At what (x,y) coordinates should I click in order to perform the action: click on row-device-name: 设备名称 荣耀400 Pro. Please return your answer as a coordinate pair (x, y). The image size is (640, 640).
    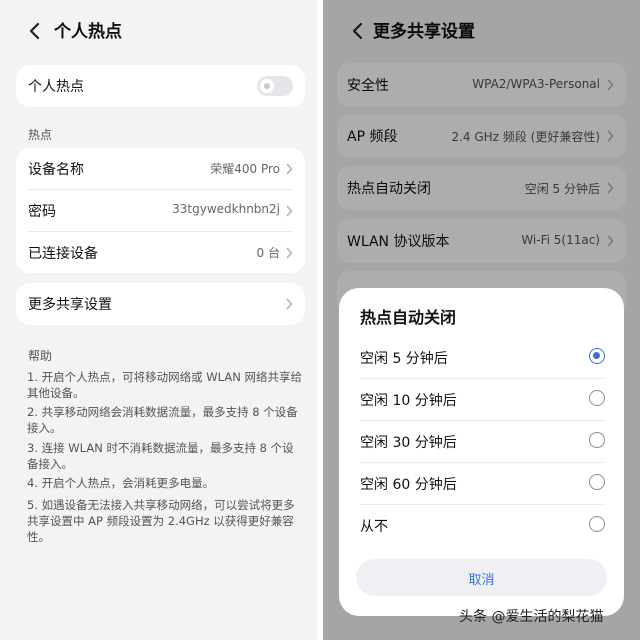
    Looking at the image, I should click on (160, 168).